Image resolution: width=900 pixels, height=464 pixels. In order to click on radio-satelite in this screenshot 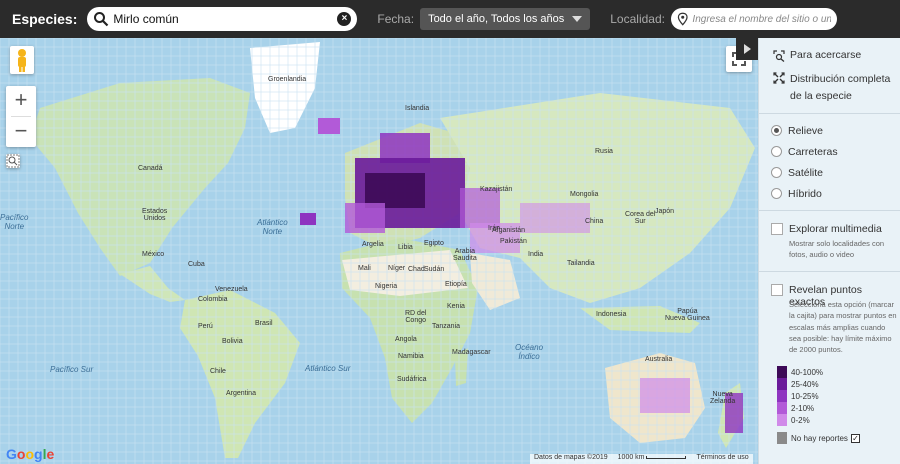, I will do `click(776, 172)`.